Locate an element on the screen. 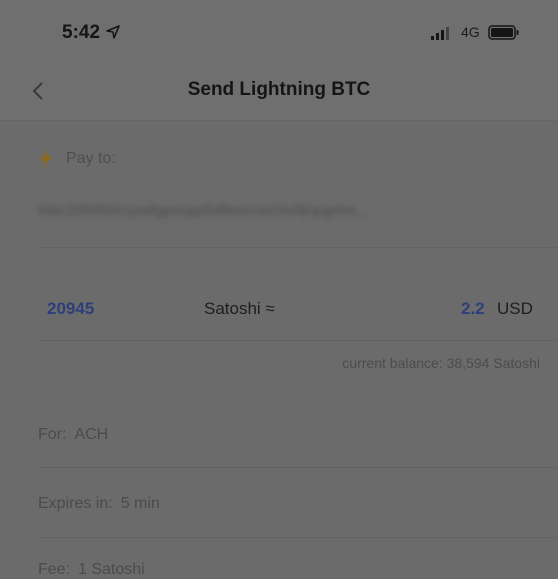 This screenshot has height=579, width=558. page-title: Send Lightning BTC is located at coordinates (279, 89).